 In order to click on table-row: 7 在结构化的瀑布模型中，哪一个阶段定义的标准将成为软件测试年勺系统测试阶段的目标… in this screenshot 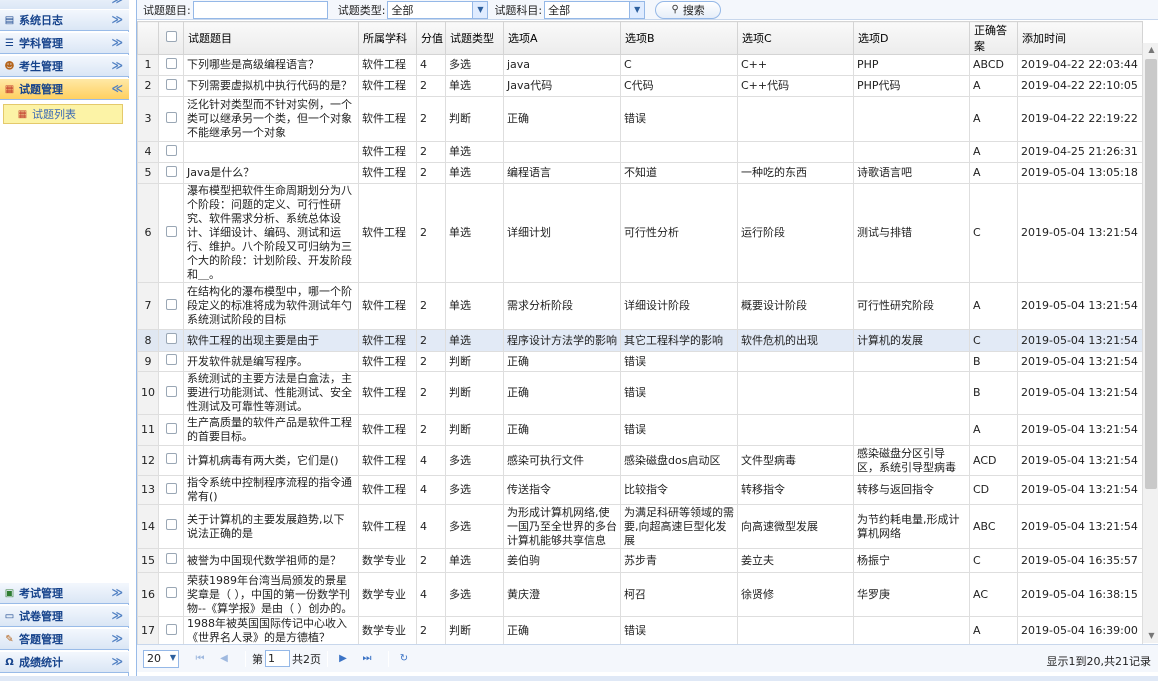, I will do `click(640, 306)`.